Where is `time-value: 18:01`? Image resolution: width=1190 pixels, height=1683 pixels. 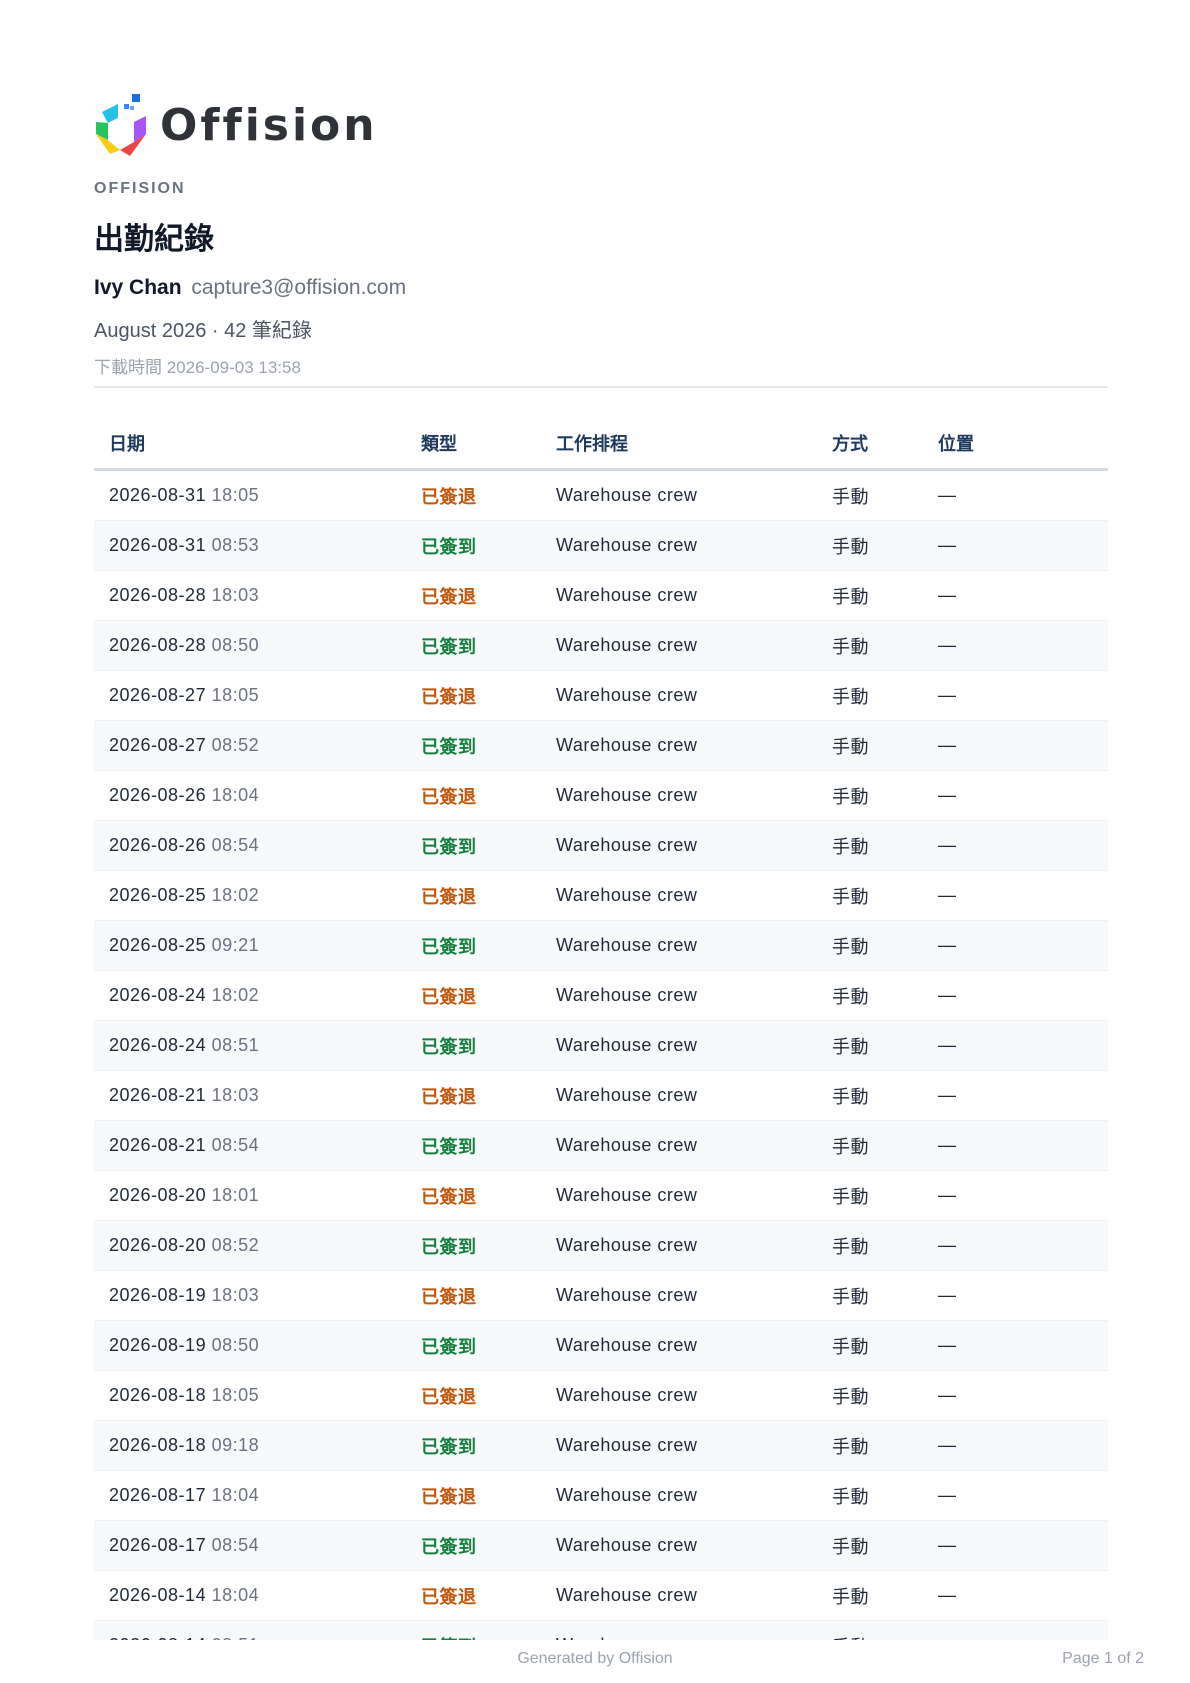 time-value: 18:01 is located at coordinates (235, 1195).